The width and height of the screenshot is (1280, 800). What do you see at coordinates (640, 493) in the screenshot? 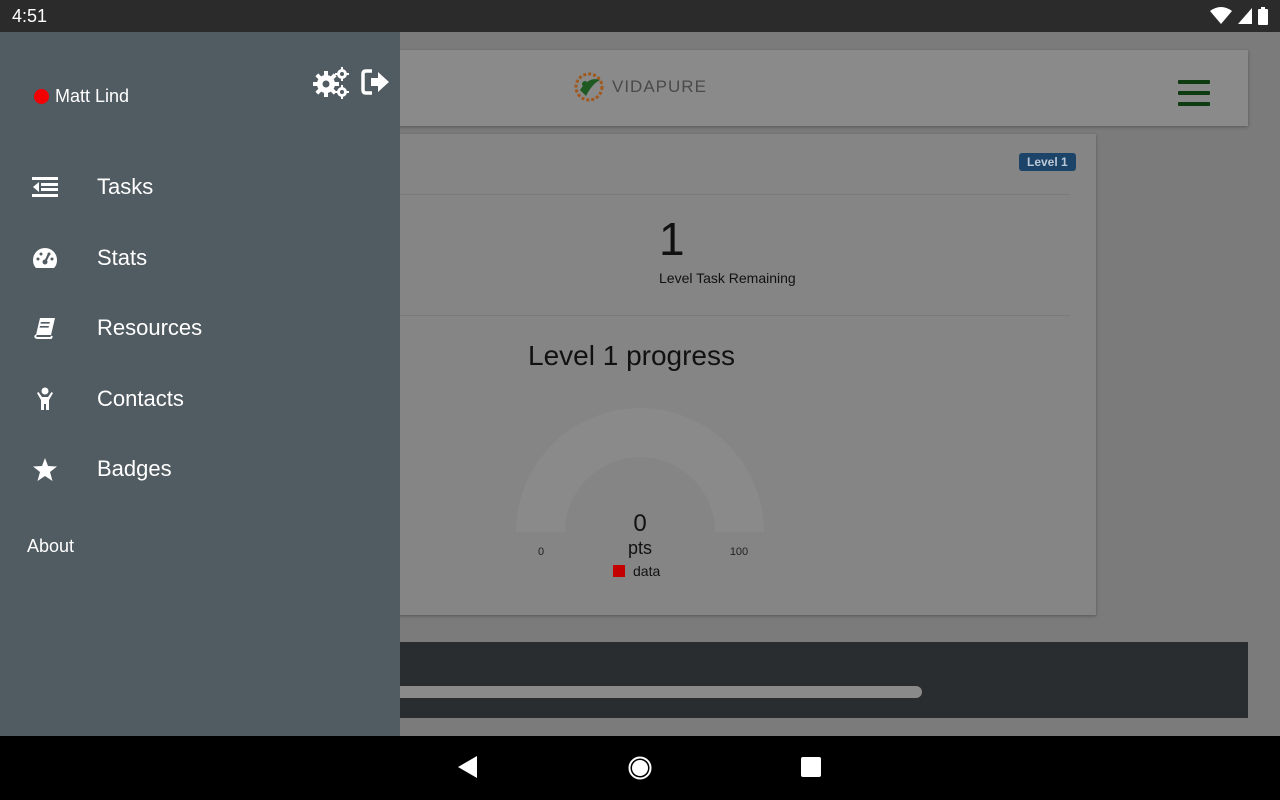
I see `gauge-chart: 0 pts 0 100 data` at bounding box center [640, 493].